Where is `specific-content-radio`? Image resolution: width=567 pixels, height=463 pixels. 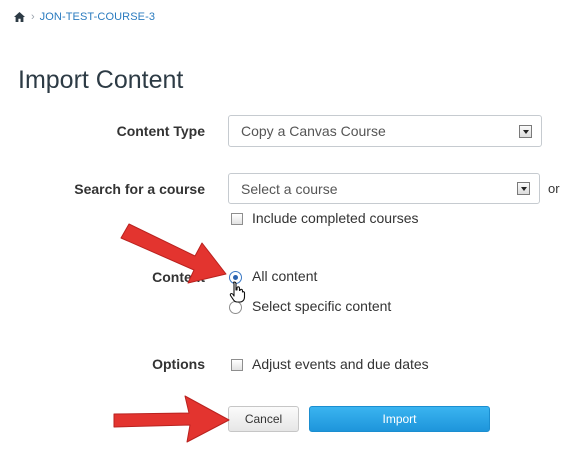
specific-content-radio is located at coordinates (235, 307).